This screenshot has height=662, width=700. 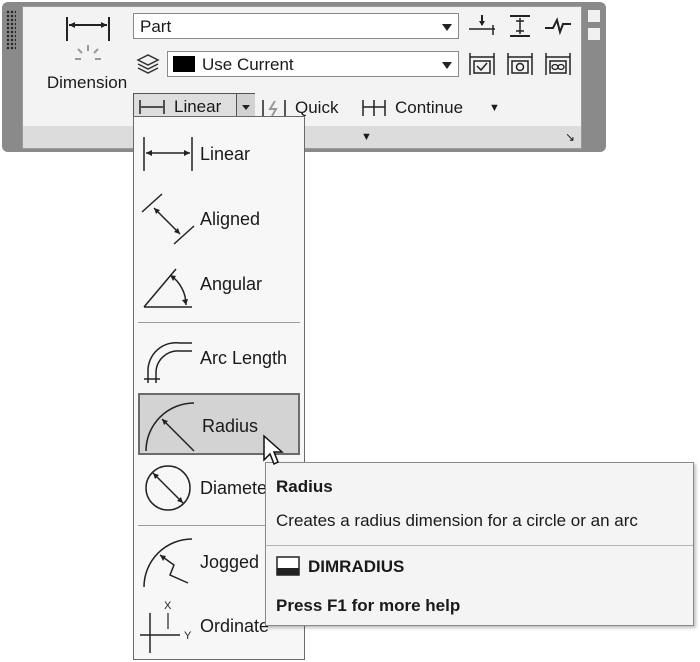 What do you see at coordinates (296, 26) in the screenshot?
I see `dimension-style-dropdown: Part` at bounding box center [296, 26].